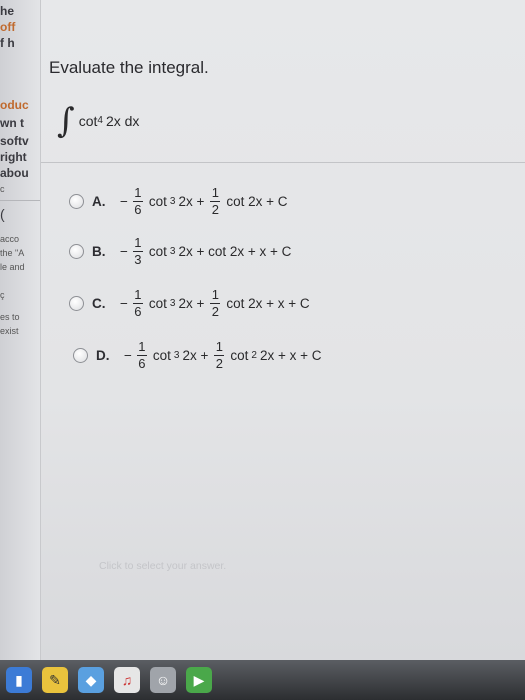  What do you see at coordinates (13, 157) in the screenshot?
I see `bg-text: right` at bounding box center [13, 157].